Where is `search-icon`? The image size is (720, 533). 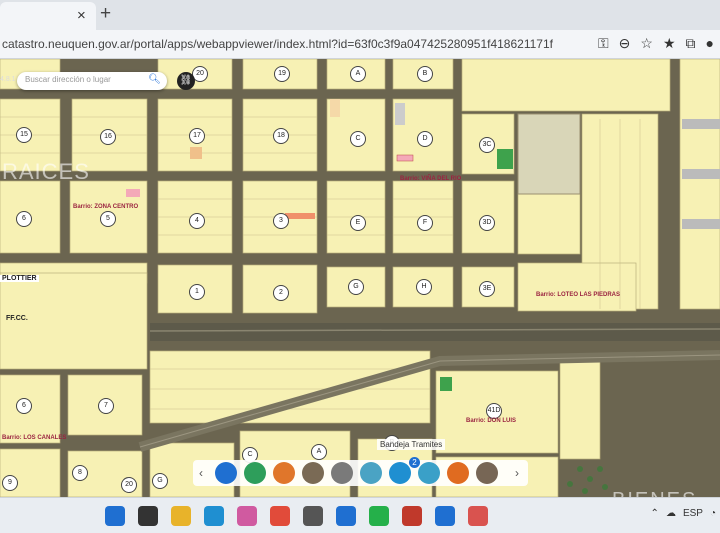
search-icon is located at coordinates (148, 516).